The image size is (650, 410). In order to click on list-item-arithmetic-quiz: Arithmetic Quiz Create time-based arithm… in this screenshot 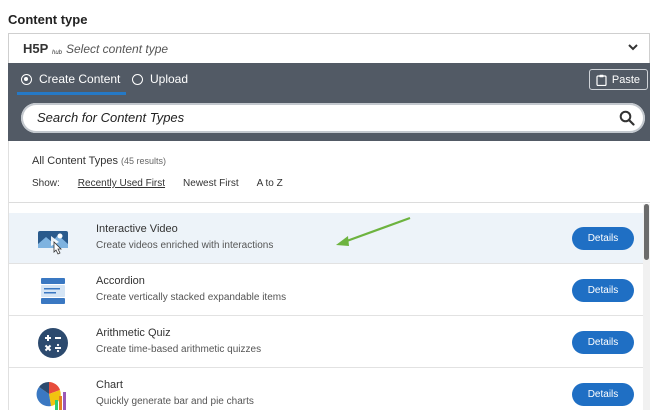, I will do `click(326, 342)`.